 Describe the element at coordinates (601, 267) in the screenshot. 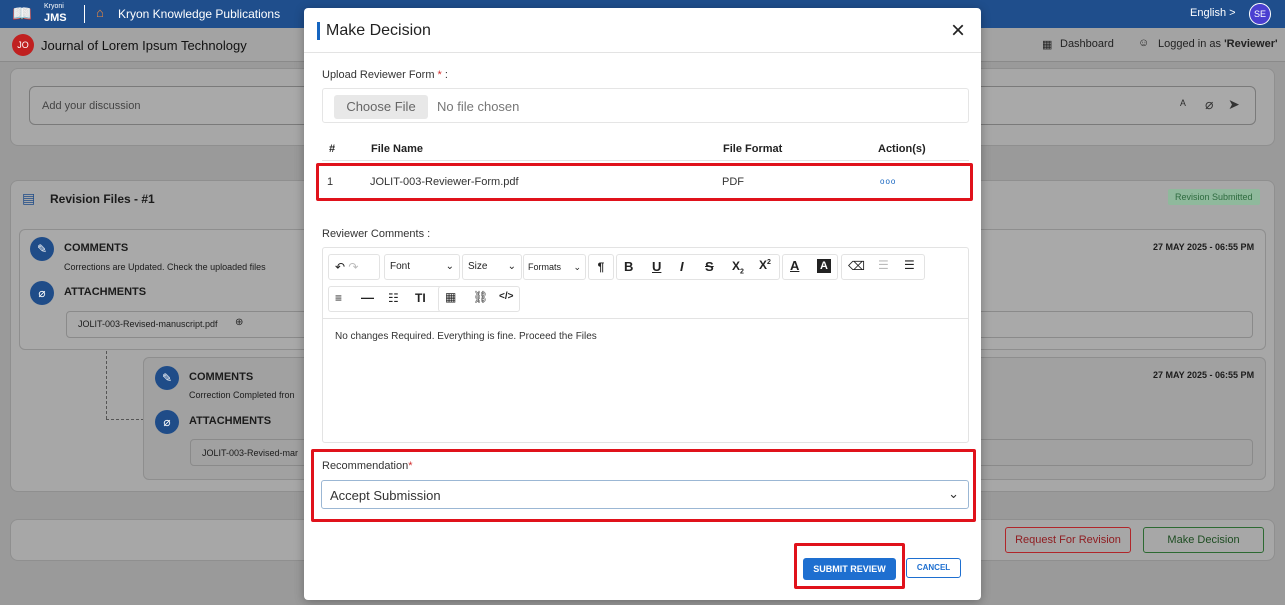

I see `paragraph-icon: ¶` at that location.